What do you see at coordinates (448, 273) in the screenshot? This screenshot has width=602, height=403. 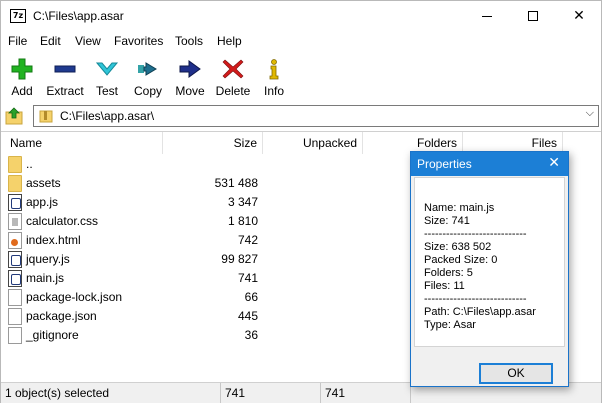 I see `prop-line: Folders: 5` at bounding box center [448, 273].